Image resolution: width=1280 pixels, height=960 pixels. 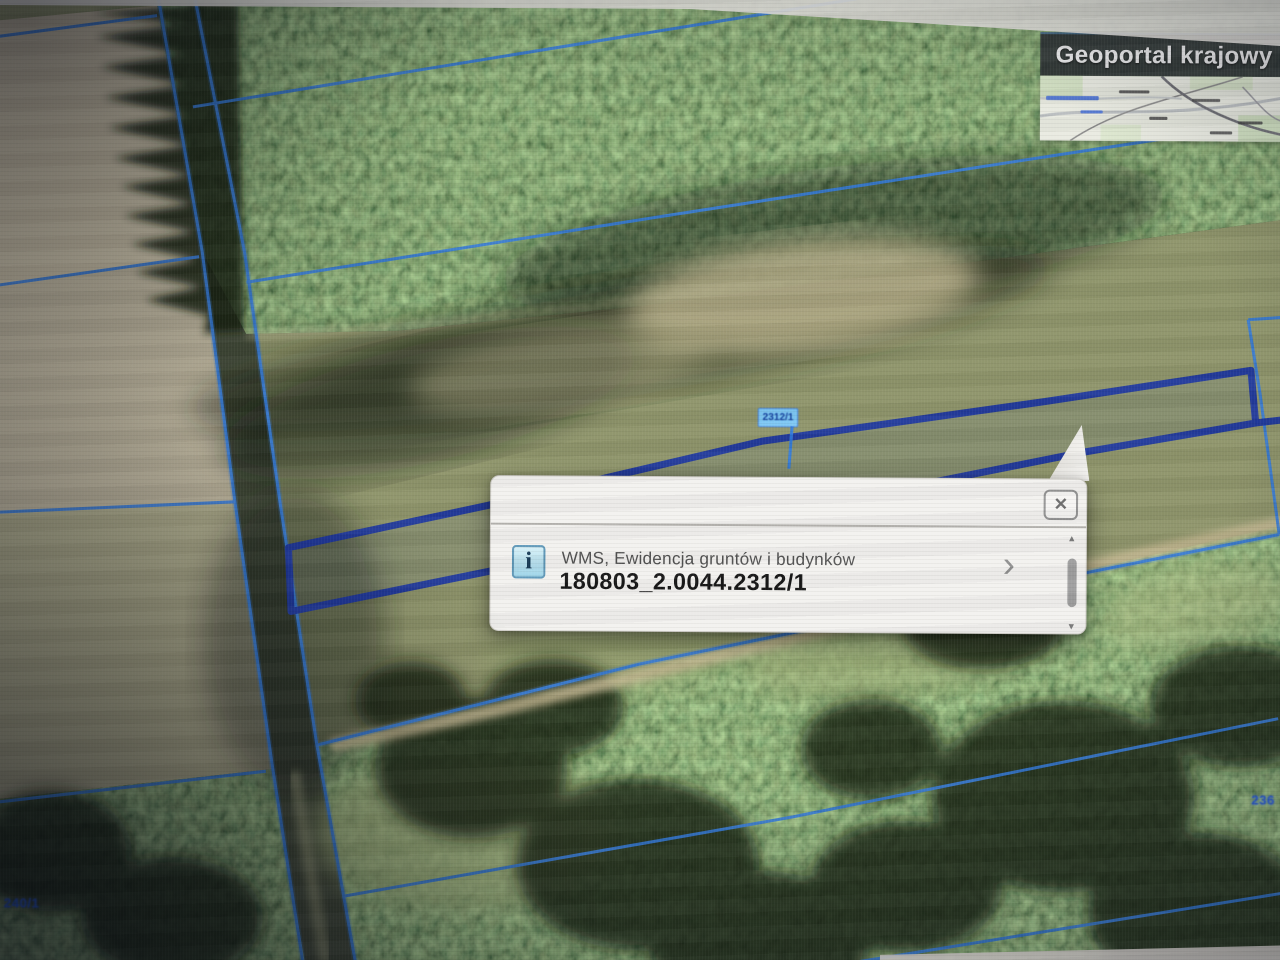 What do you see at coordinates (1164, 55) in the screenshot?
I see `brand-title: Geoportal krajowy` at bounding box center [1164, 55].